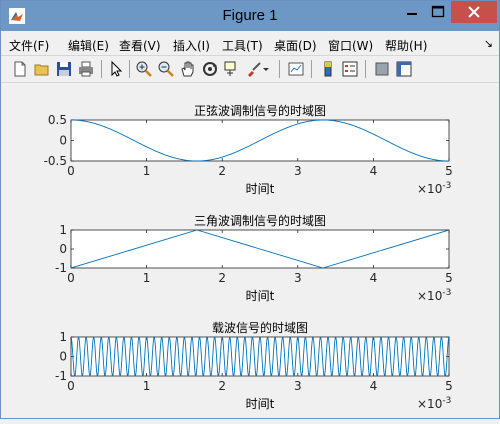 This screenshot has width=500, height=424. What do you see at coordinates (474, 12) in the screenshot?
I see `close-button` at bounding box center [474, 12].